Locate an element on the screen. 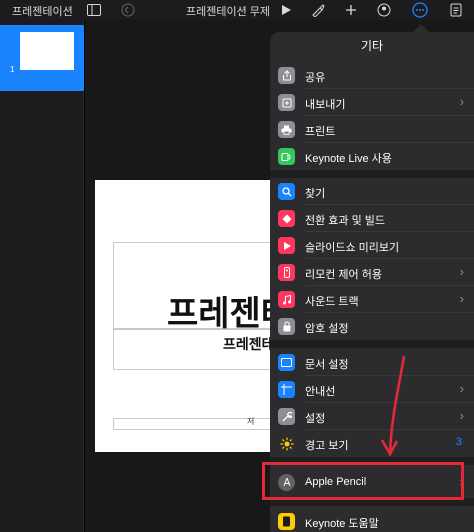 The image size is (474, 532). add-icon is located at coordinates (351, 10).